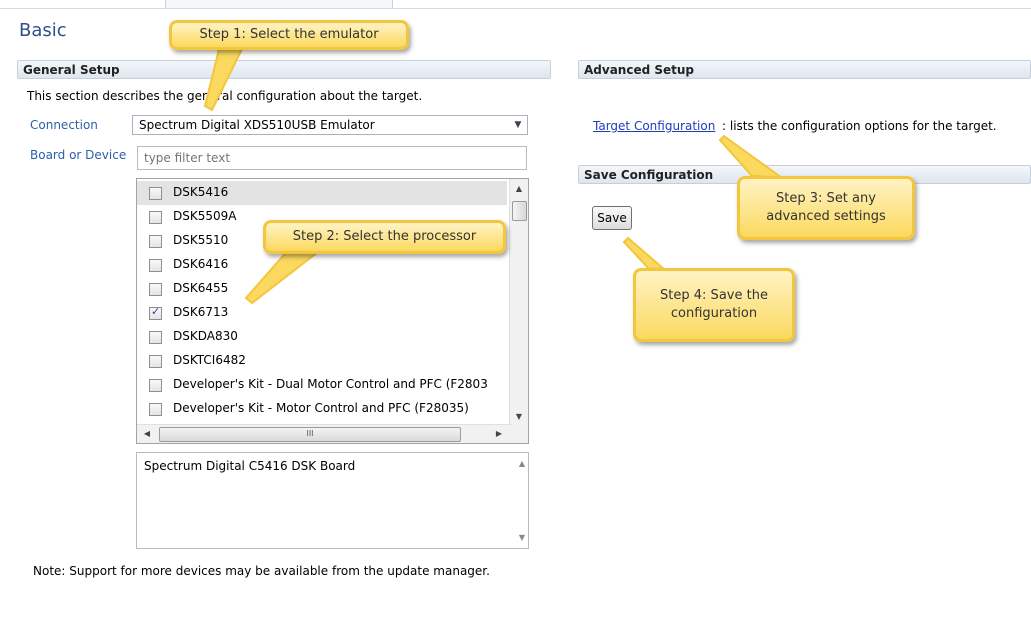  What do you see at coordinates (714, 305) in the screenshot?
I see `step4-callout: Step 4: Save the configuration` at bounding box center [714, 305].